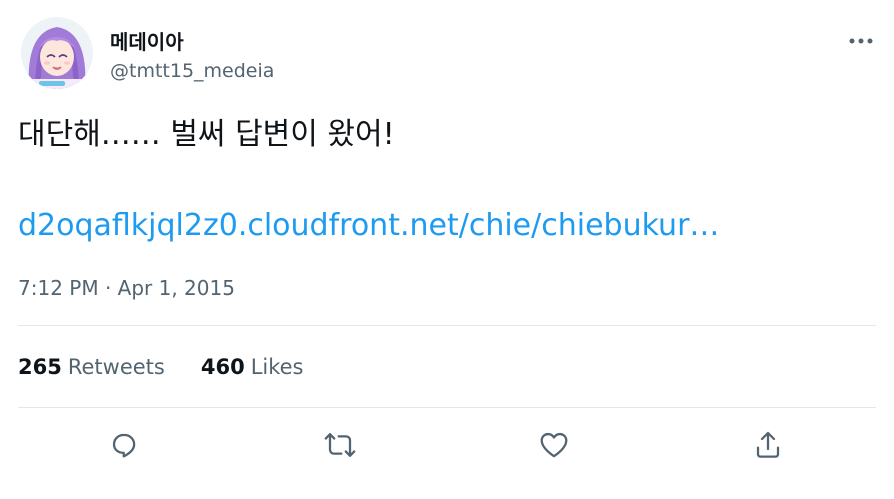 The image size is (894, 499). I want to click on tweet-actions, so click(447, 445).